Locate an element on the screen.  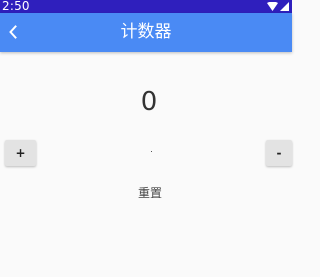
wifi-icon is located at coordinates (272, 6).